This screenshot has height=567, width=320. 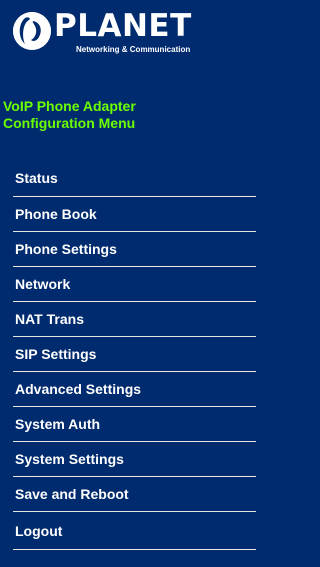 I want to click on menu-item-label: Save and Reboot, so click(x=72, y=494).